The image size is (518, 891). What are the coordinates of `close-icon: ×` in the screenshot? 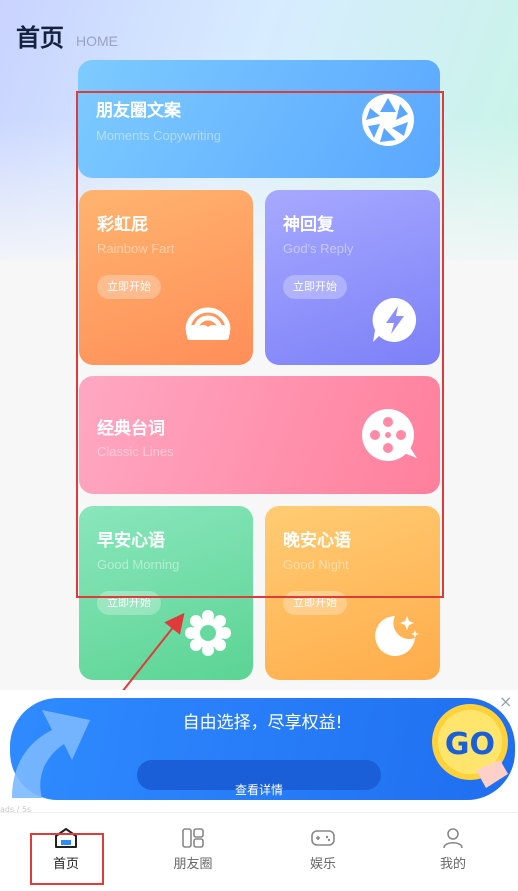 It's located at (505, 701).